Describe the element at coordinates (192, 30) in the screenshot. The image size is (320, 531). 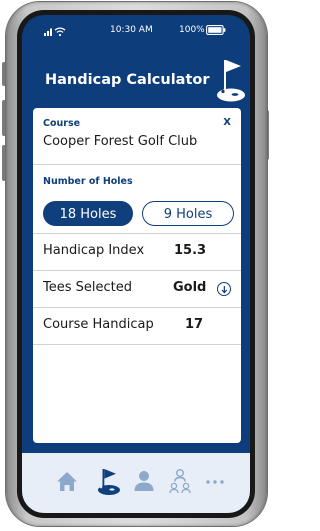
I see `battery-percentage: 100%` at that location.